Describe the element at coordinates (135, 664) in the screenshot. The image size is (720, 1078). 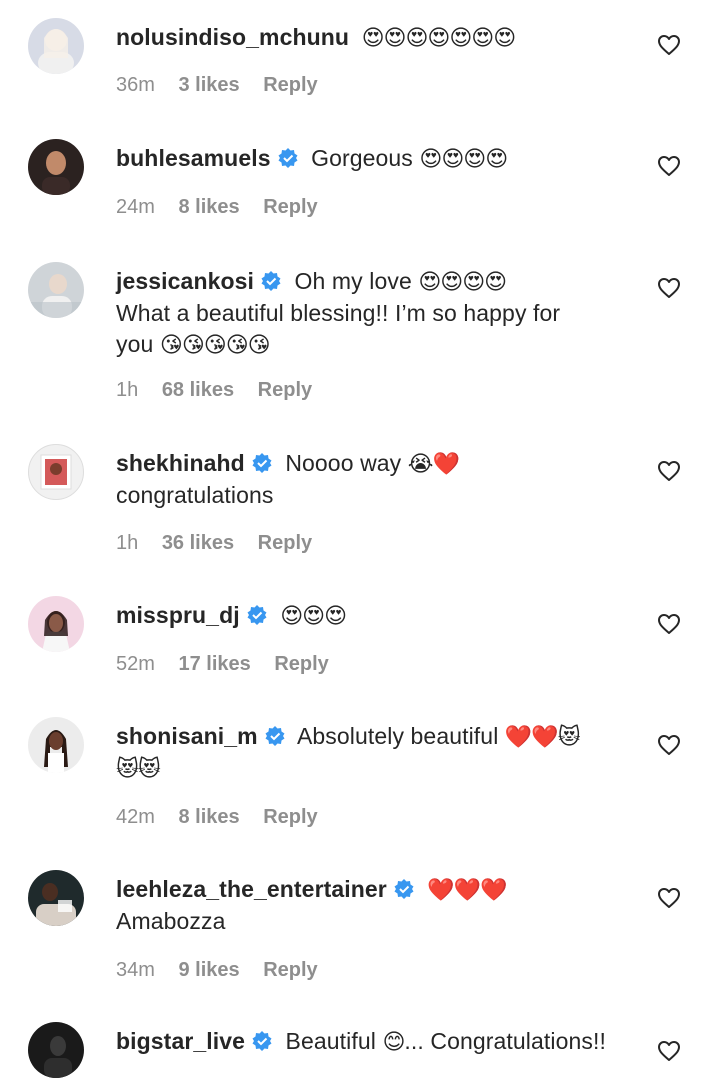
I see `timestamp: 52m` at that location.